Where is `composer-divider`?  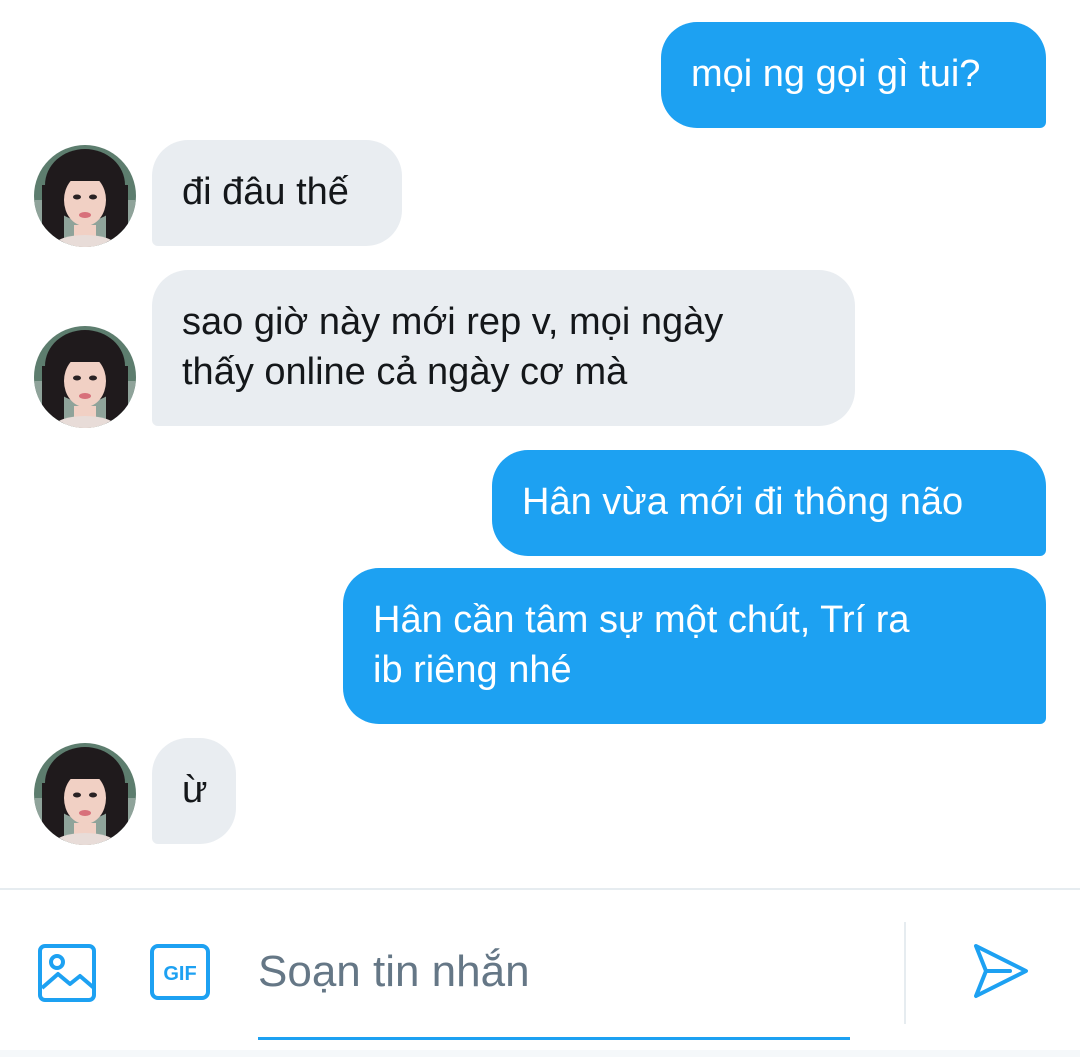
composer-divider is located at coordinates (905, 973).